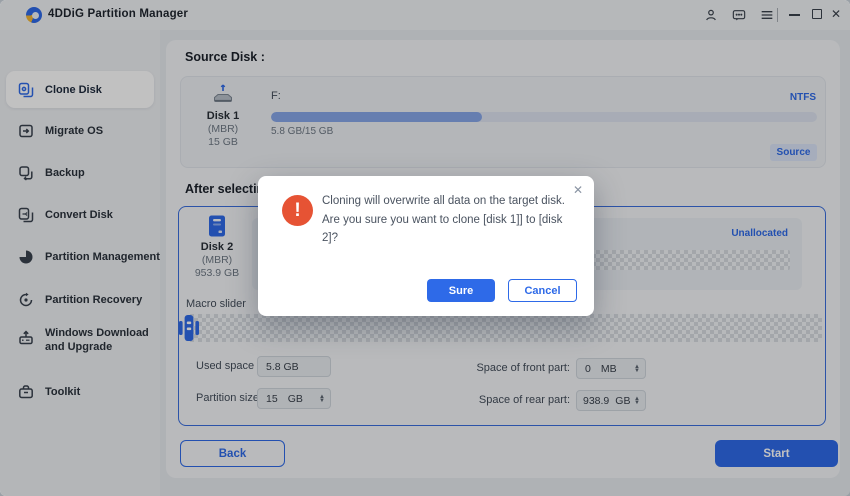 The width and height of the screenshot is (850, 496). I want to click on cancel-button: Cancel, so click(542, 290).